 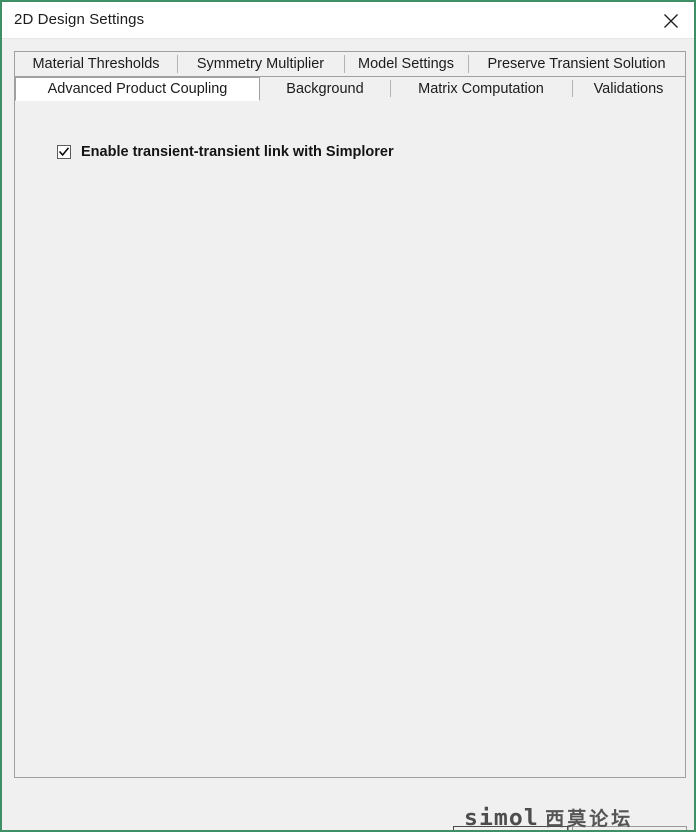 I want to click on tab-label: Preserve Transient Solution, so click(x=576, y=64).